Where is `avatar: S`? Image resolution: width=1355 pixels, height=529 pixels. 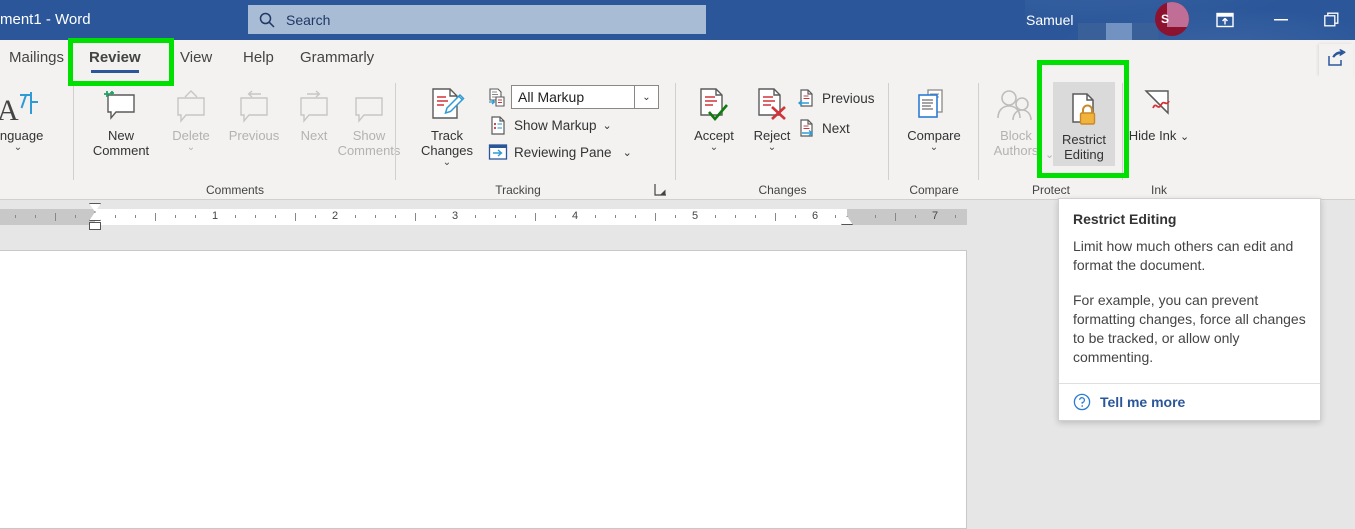
avatar: S is located at coordinates (1172, 19).